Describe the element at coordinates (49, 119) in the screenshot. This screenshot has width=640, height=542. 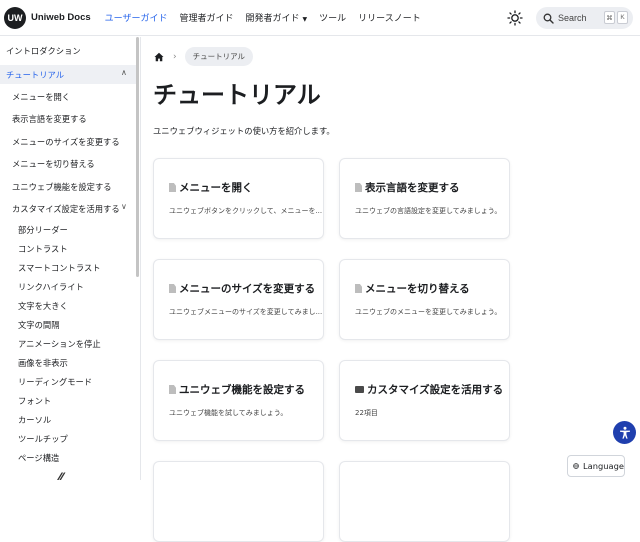
I see `sidebar-item-change-language: 表示言語を変更する` at that location.